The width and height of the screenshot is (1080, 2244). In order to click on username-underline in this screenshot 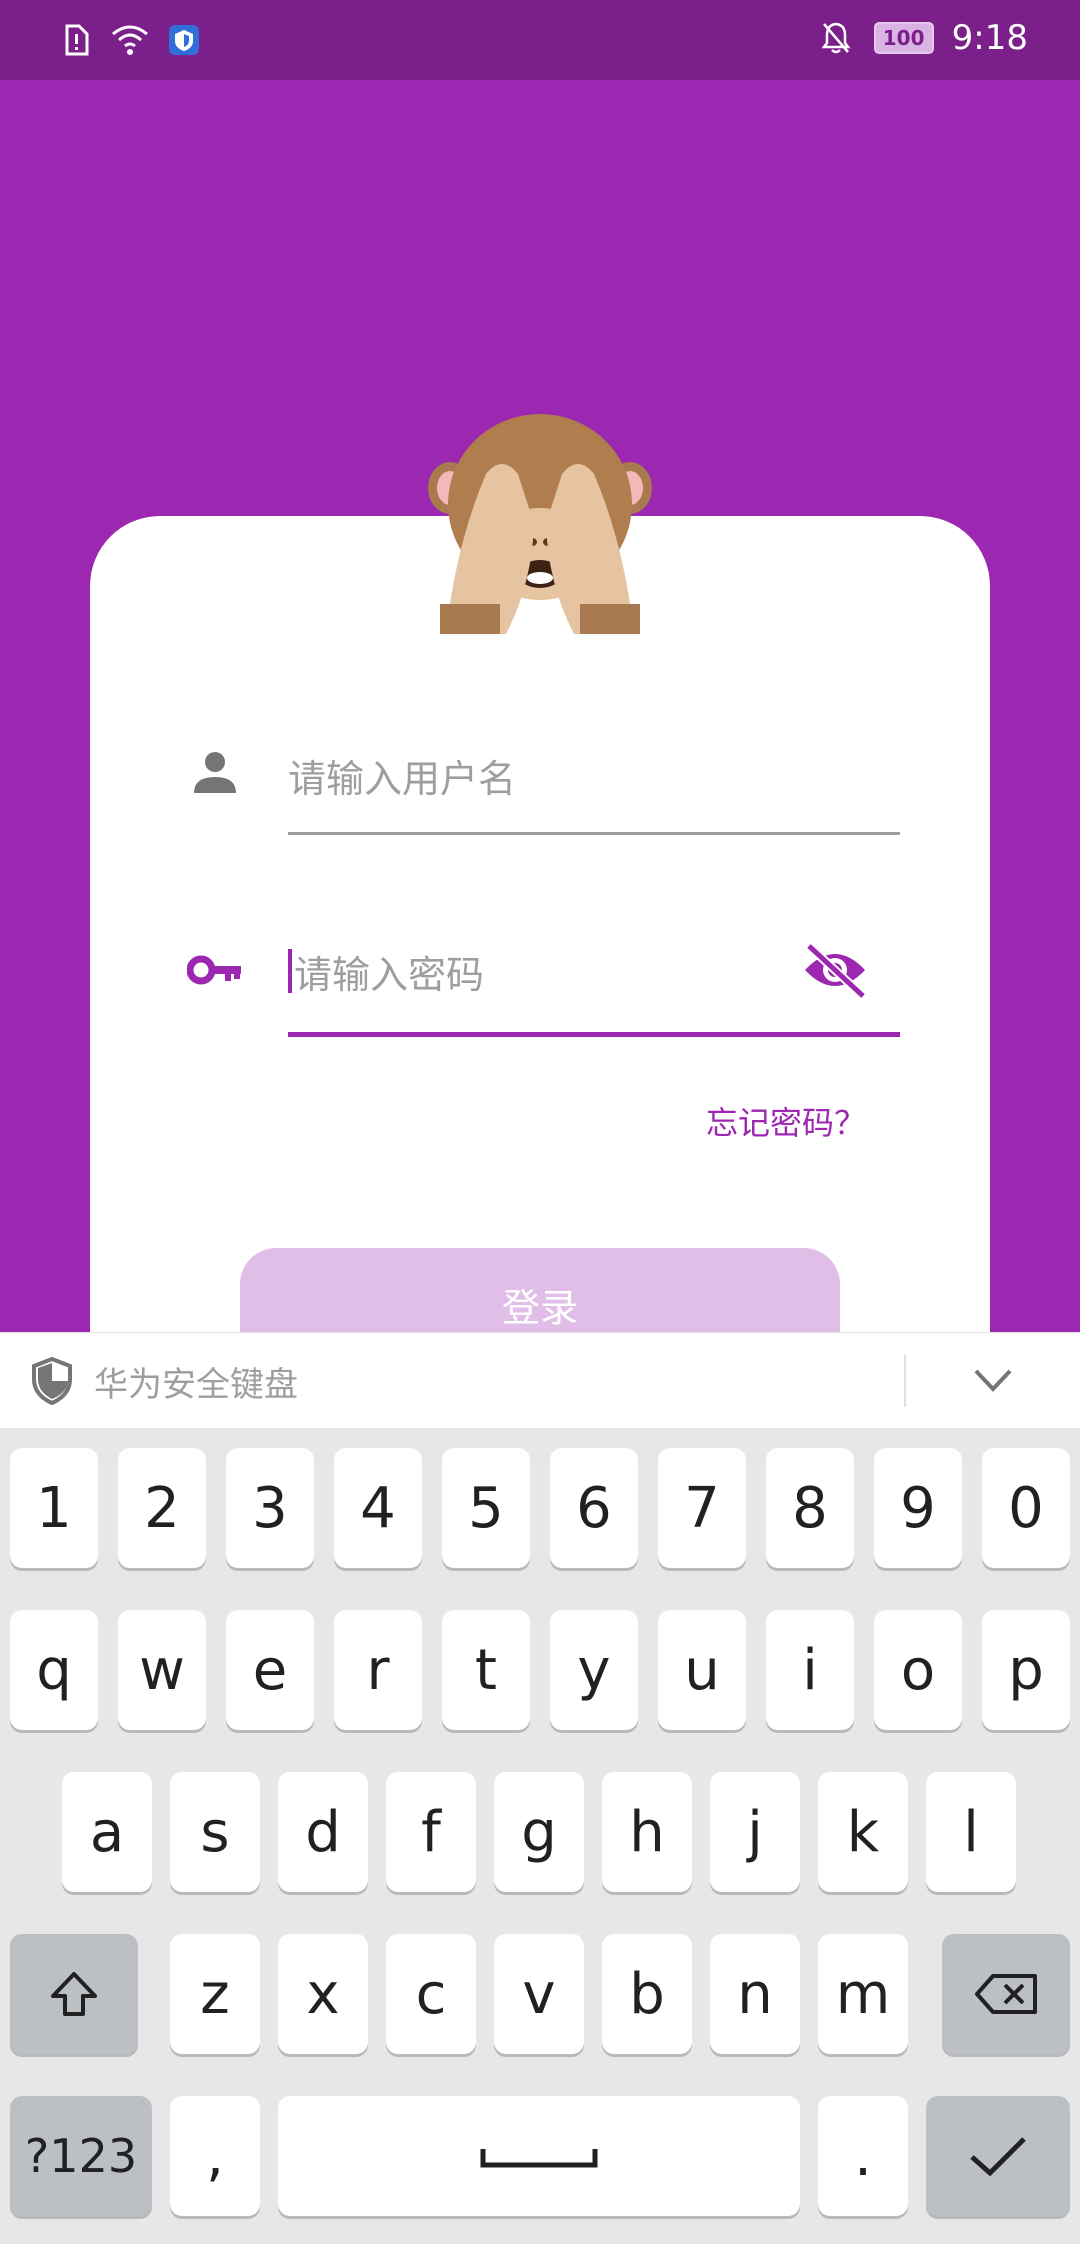, I will do `click(594, 833)`.